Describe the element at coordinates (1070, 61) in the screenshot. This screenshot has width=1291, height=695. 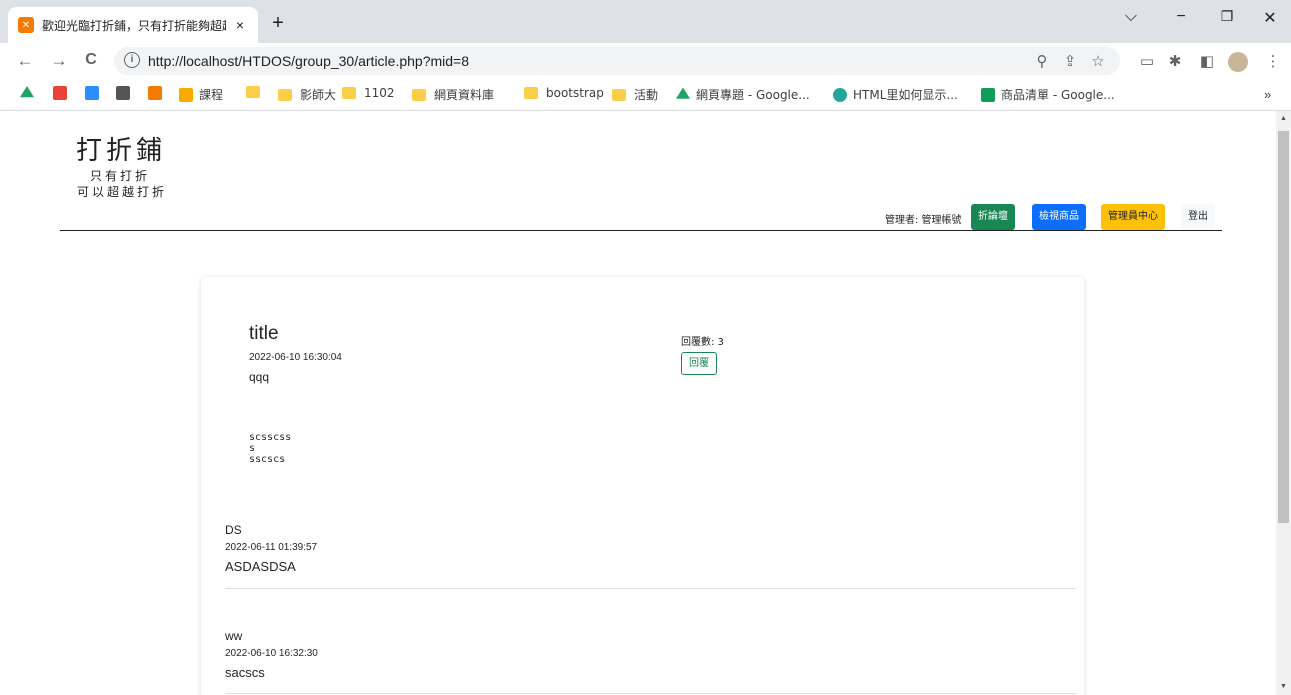
I see `share-icon: ⇪` at that location.